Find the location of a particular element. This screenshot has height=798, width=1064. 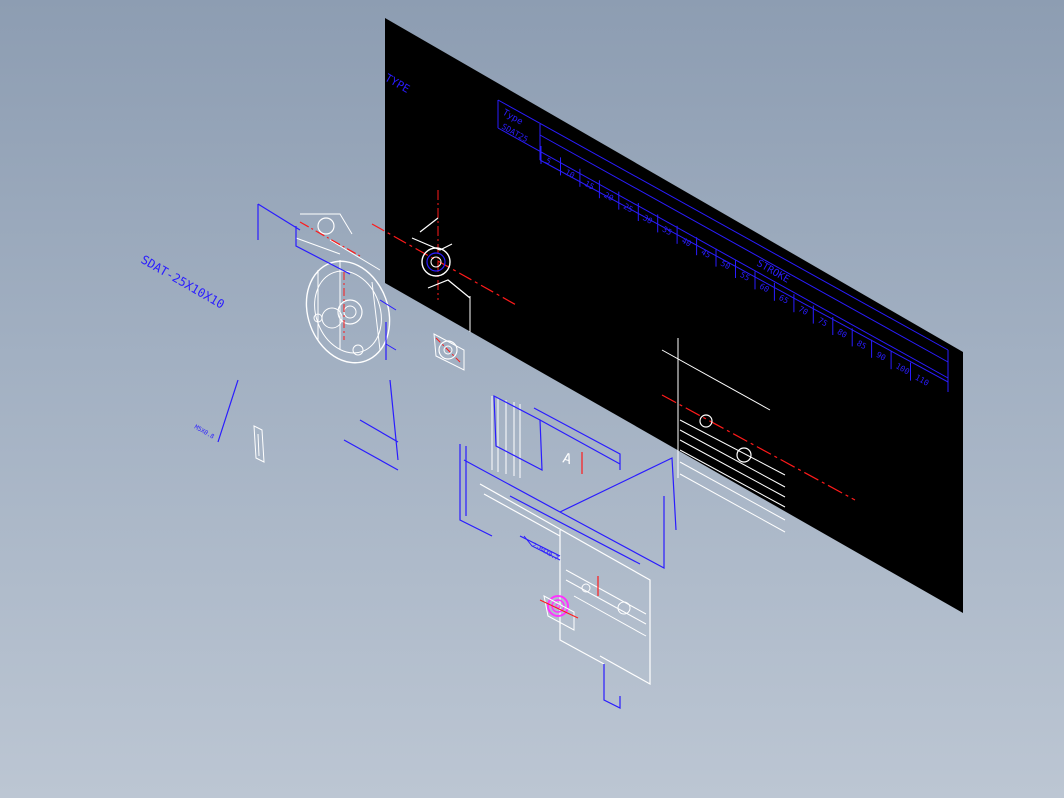

model-label: SDAT-25X10X10 is located at coordinates (183, 281).